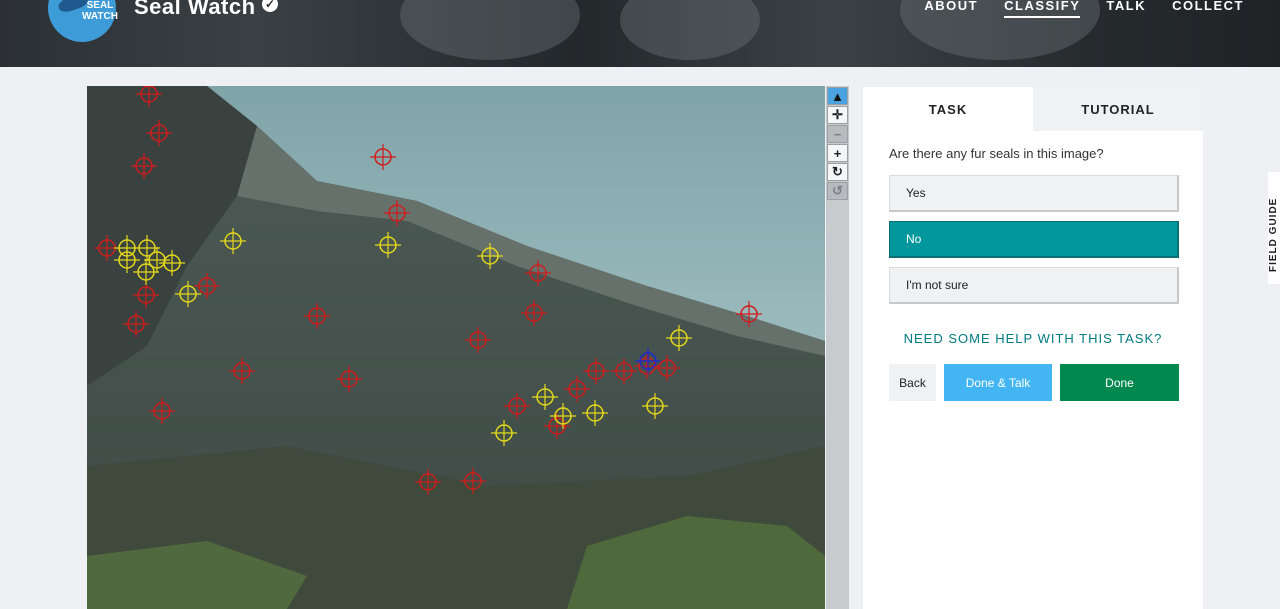  Describe the element at coordinates (837, 191) in the screenshot. I see `reset-icon: ↺` at that location.